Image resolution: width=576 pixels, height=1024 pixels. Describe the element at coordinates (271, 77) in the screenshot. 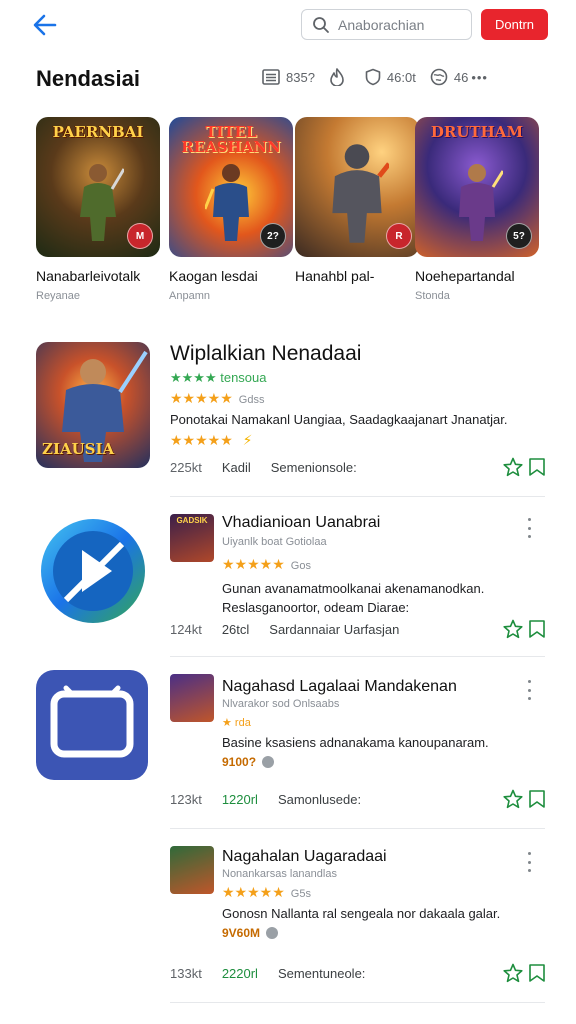

I see `list-icon` at that location.